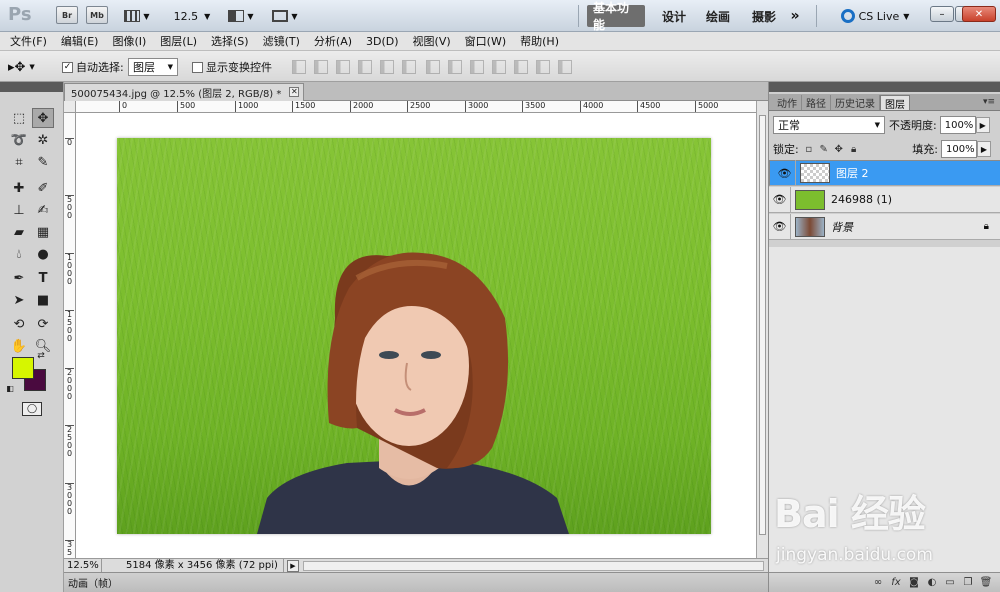 The width and height of the screenshot is (1000, 592). What do you see at coordinates (365, 67) in the screenshot?
I see `align-left-icon` at bounding box center [365, 67].